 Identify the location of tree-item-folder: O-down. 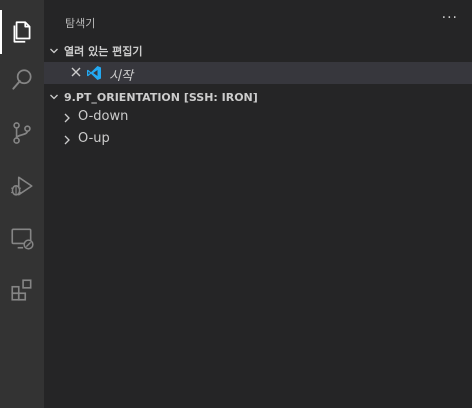
(258, 118).